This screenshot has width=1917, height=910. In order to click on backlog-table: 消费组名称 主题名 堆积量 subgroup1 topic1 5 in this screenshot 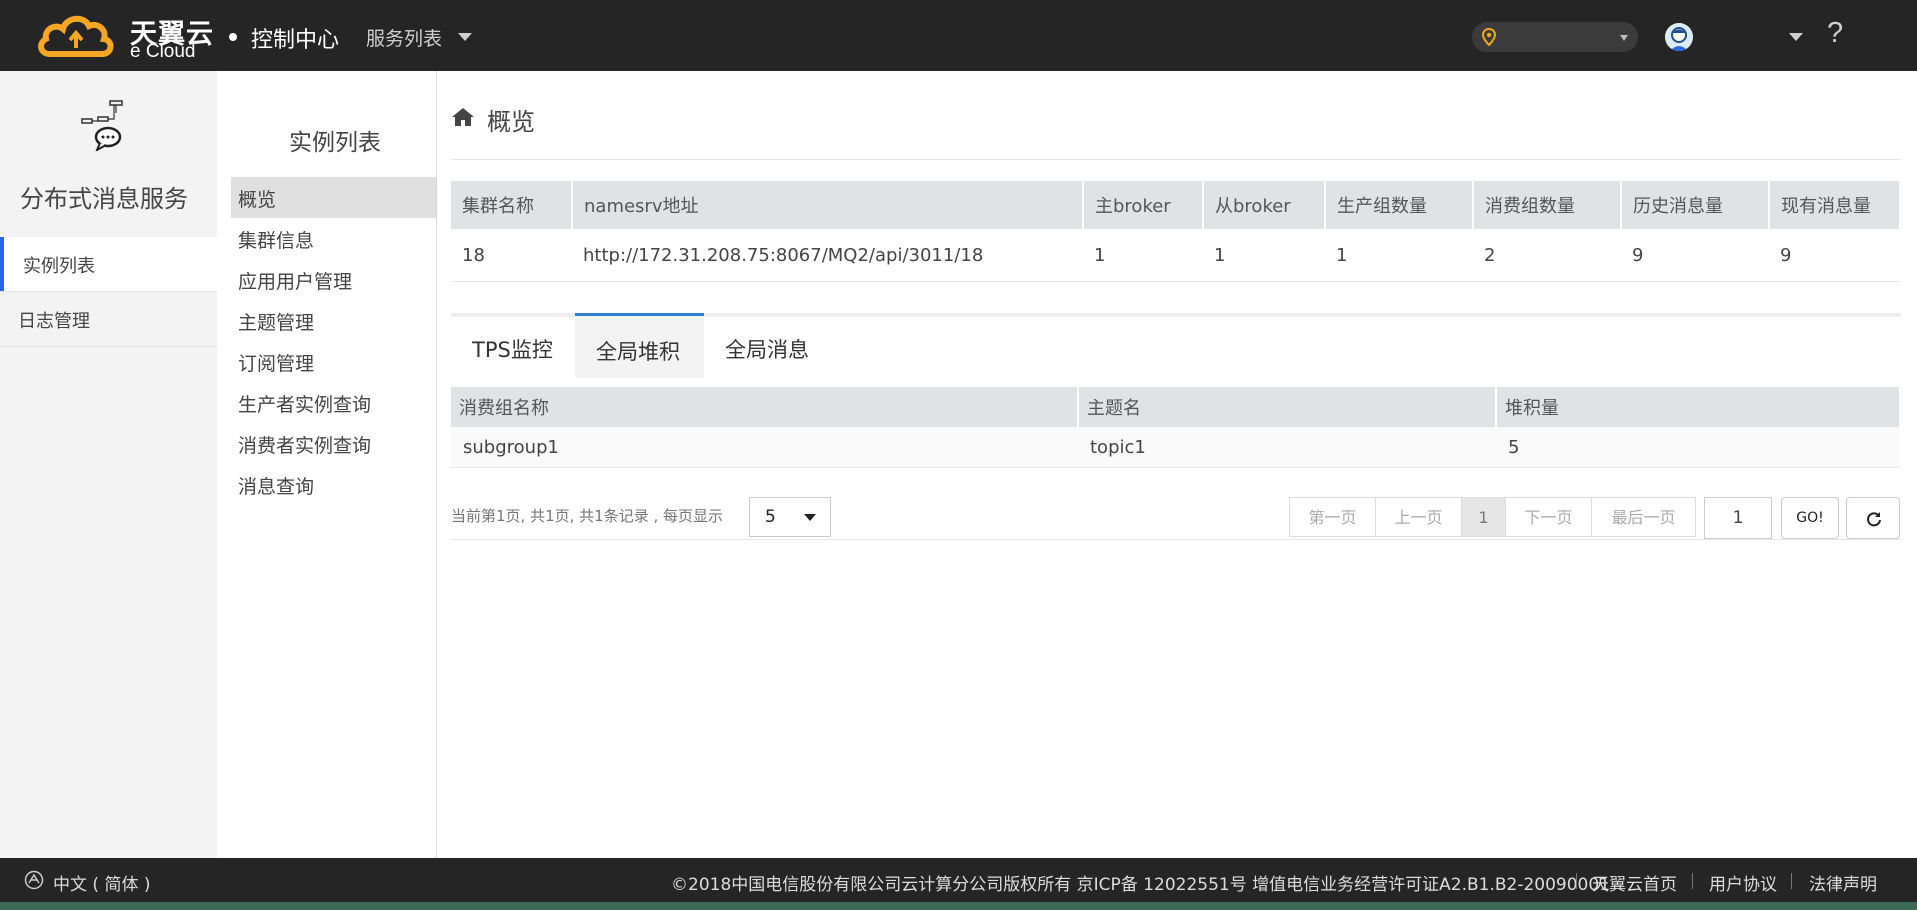, I will do `click(1176, 427)`.